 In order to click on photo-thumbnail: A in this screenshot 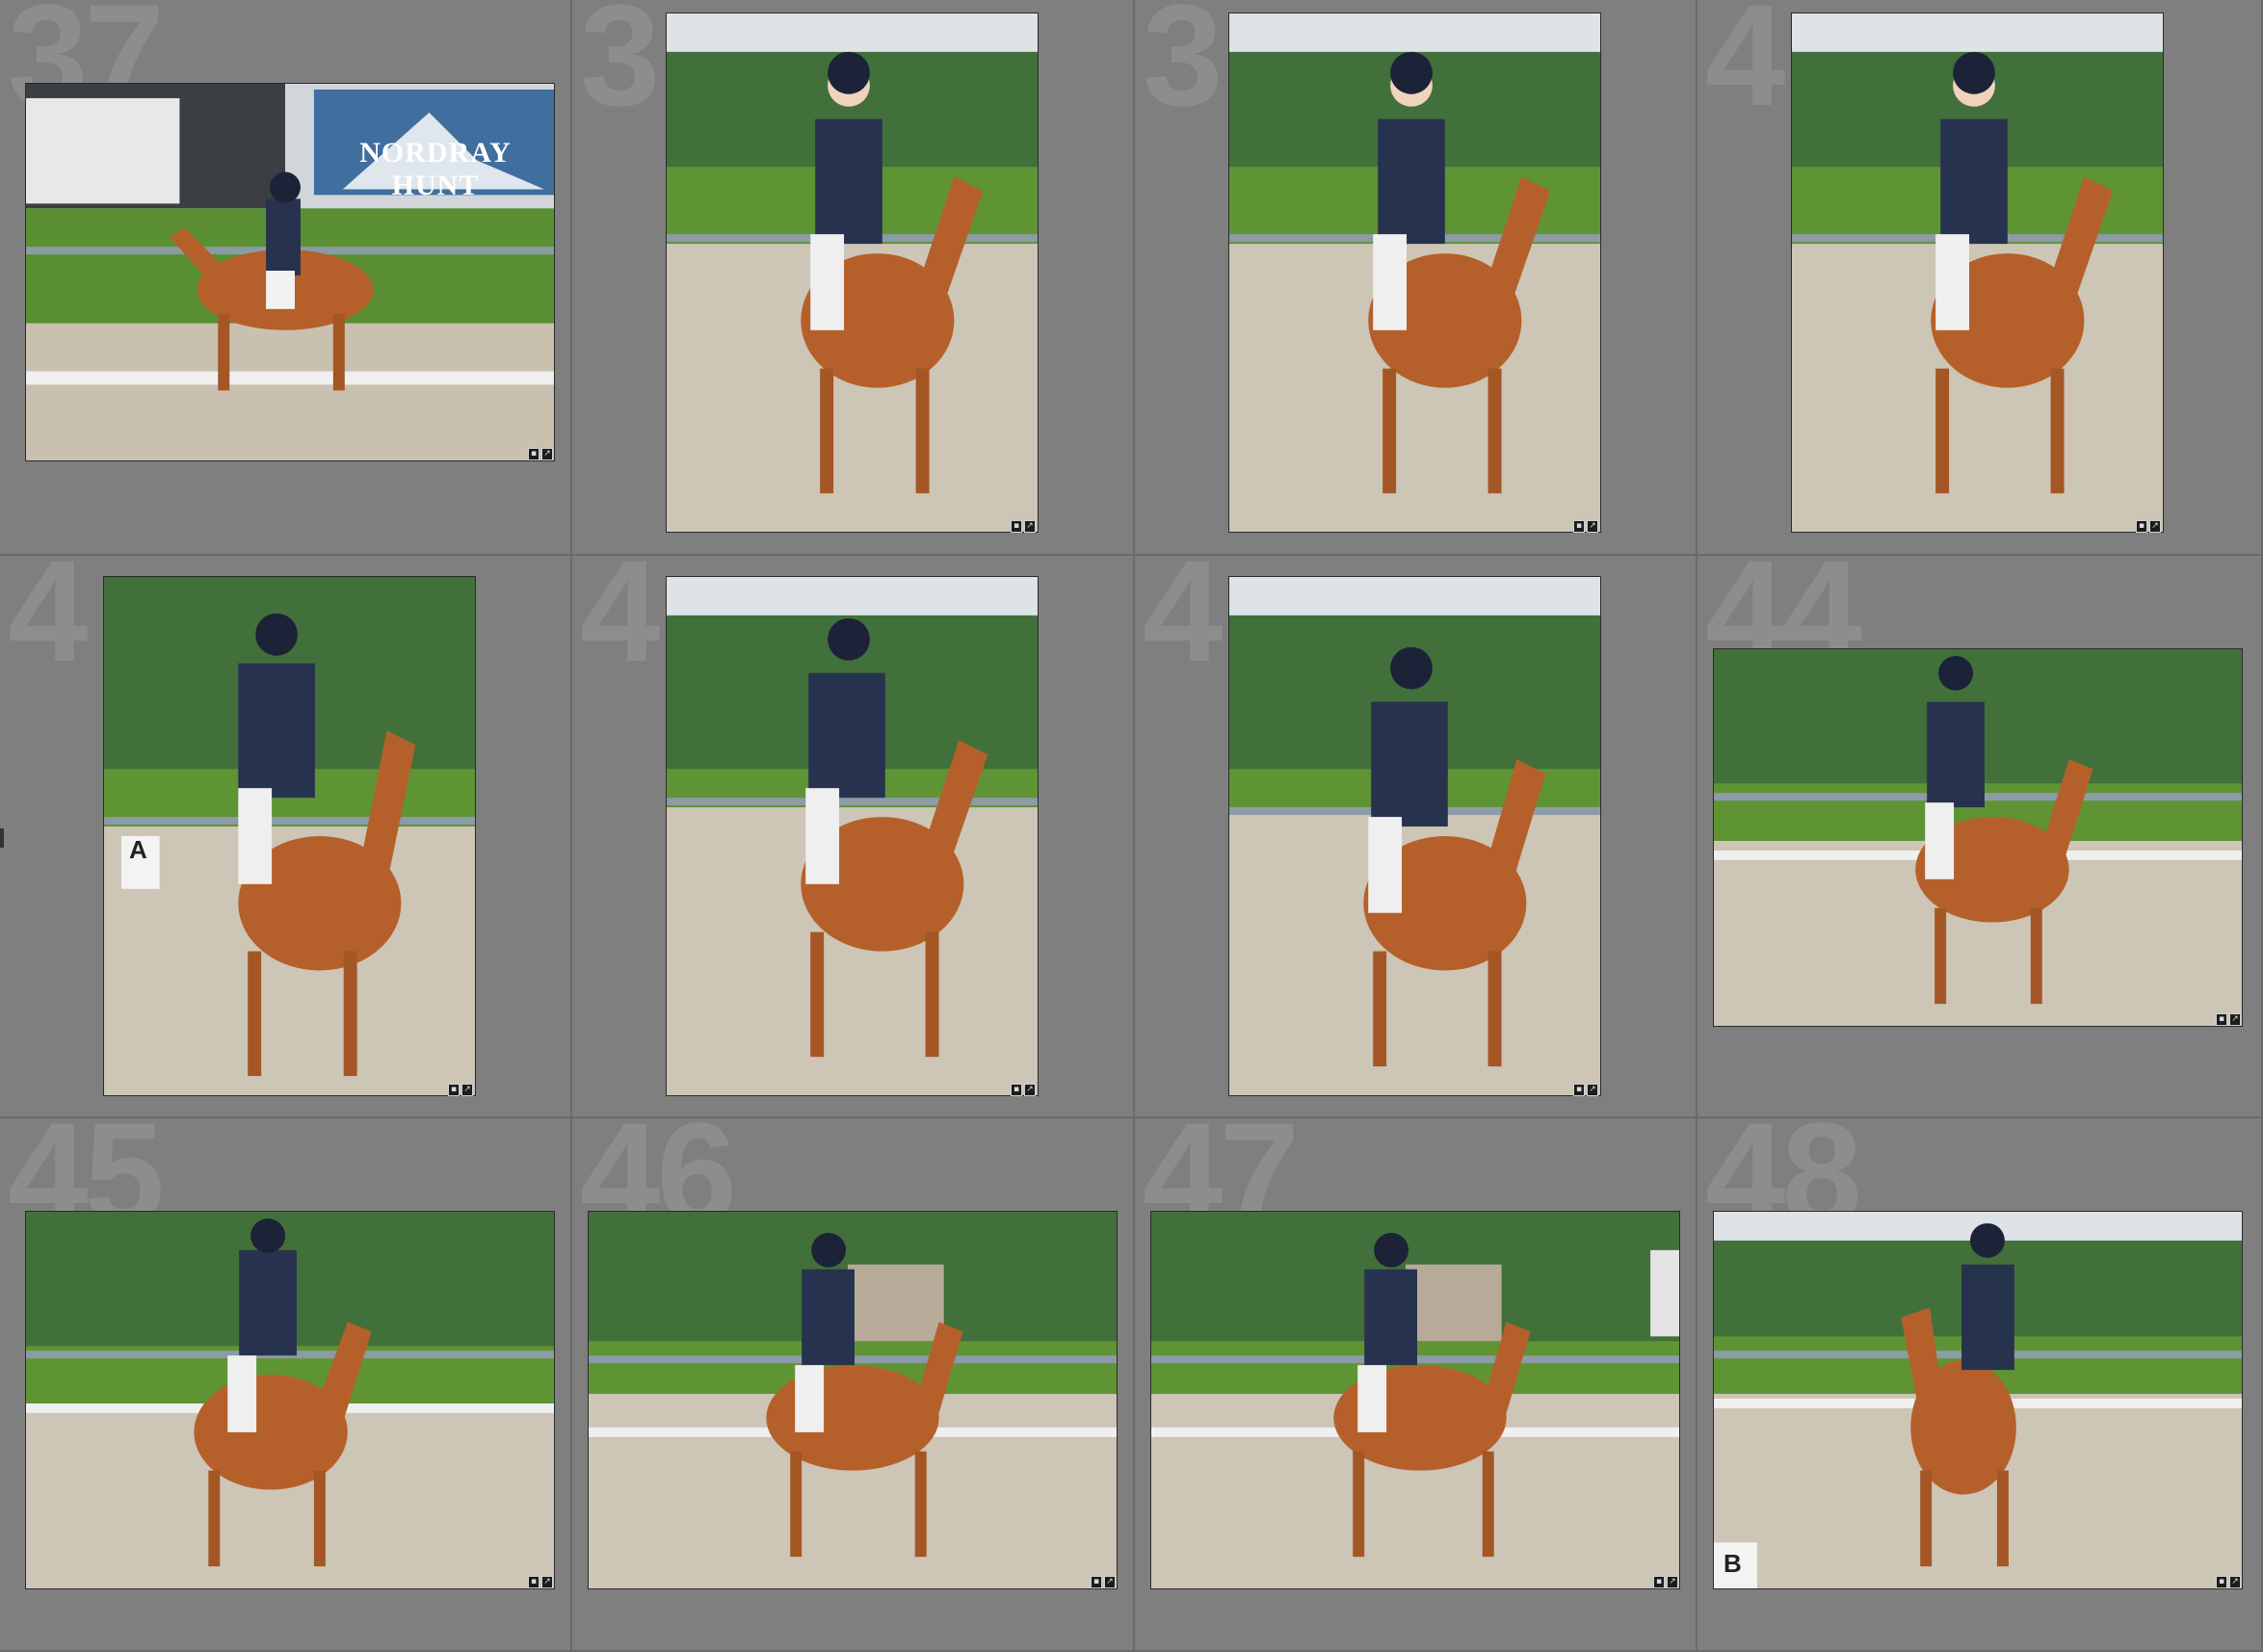, I will do `click(289, 836)`.